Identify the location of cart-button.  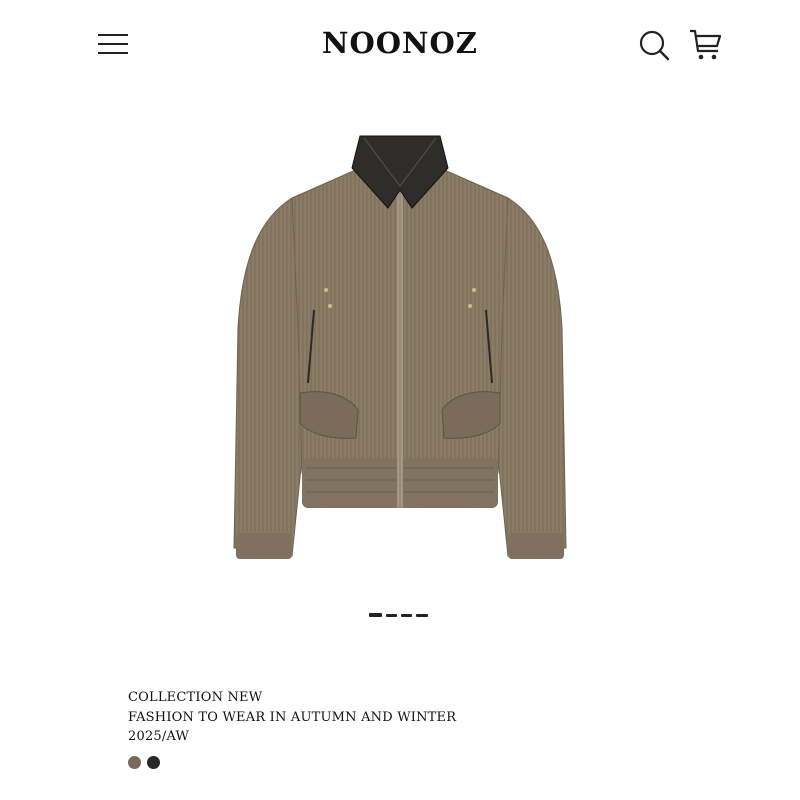
(705, 45).